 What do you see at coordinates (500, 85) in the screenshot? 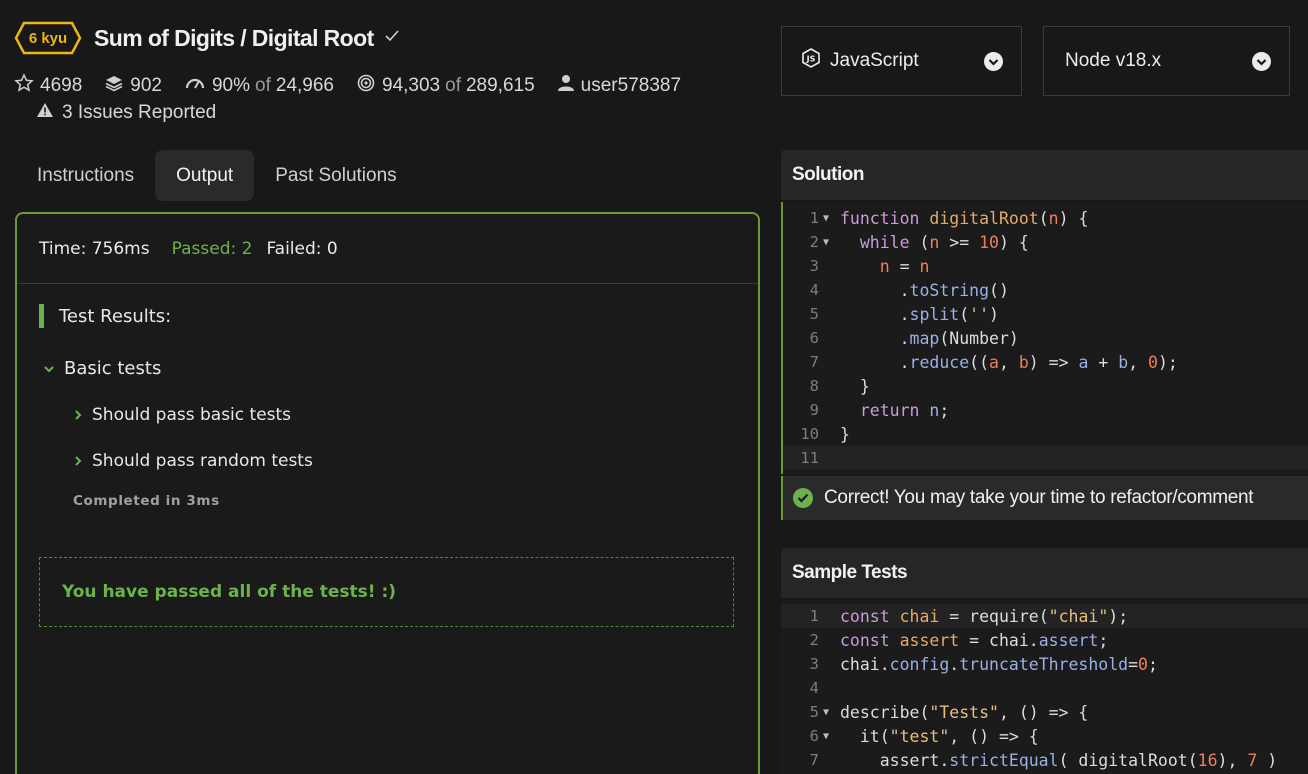
I see `attempts-count: 289,615` at bounding box center [500, 85].